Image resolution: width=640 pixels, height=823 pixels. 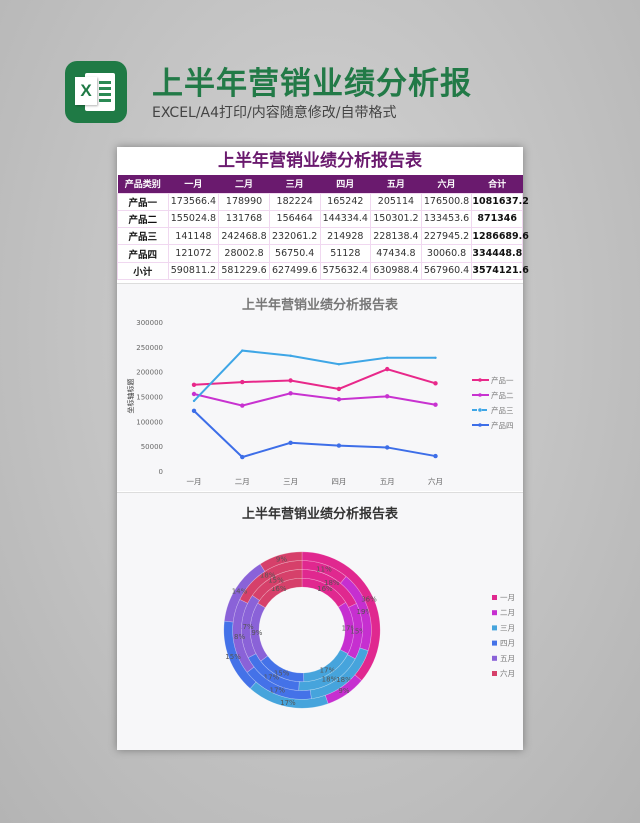 I want to click on table-cell: 51128, so click(x=345, y=253).